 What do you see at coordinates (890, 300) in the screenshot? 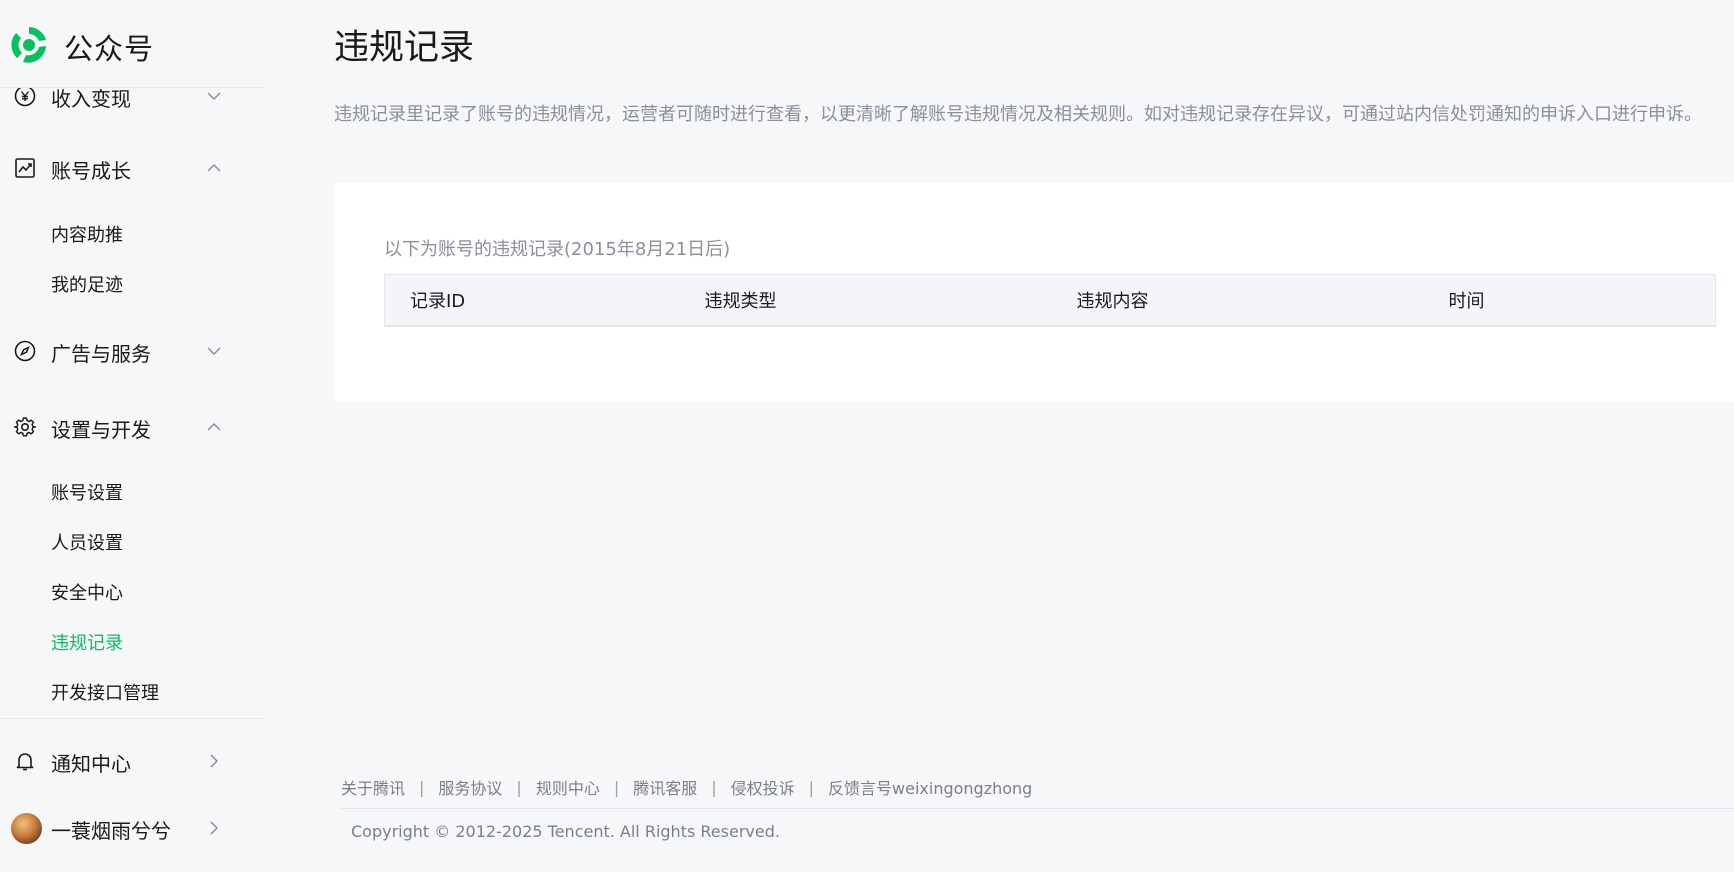
I see `column-header-violation-type: 违规类型` at bounding box center [890, 300].